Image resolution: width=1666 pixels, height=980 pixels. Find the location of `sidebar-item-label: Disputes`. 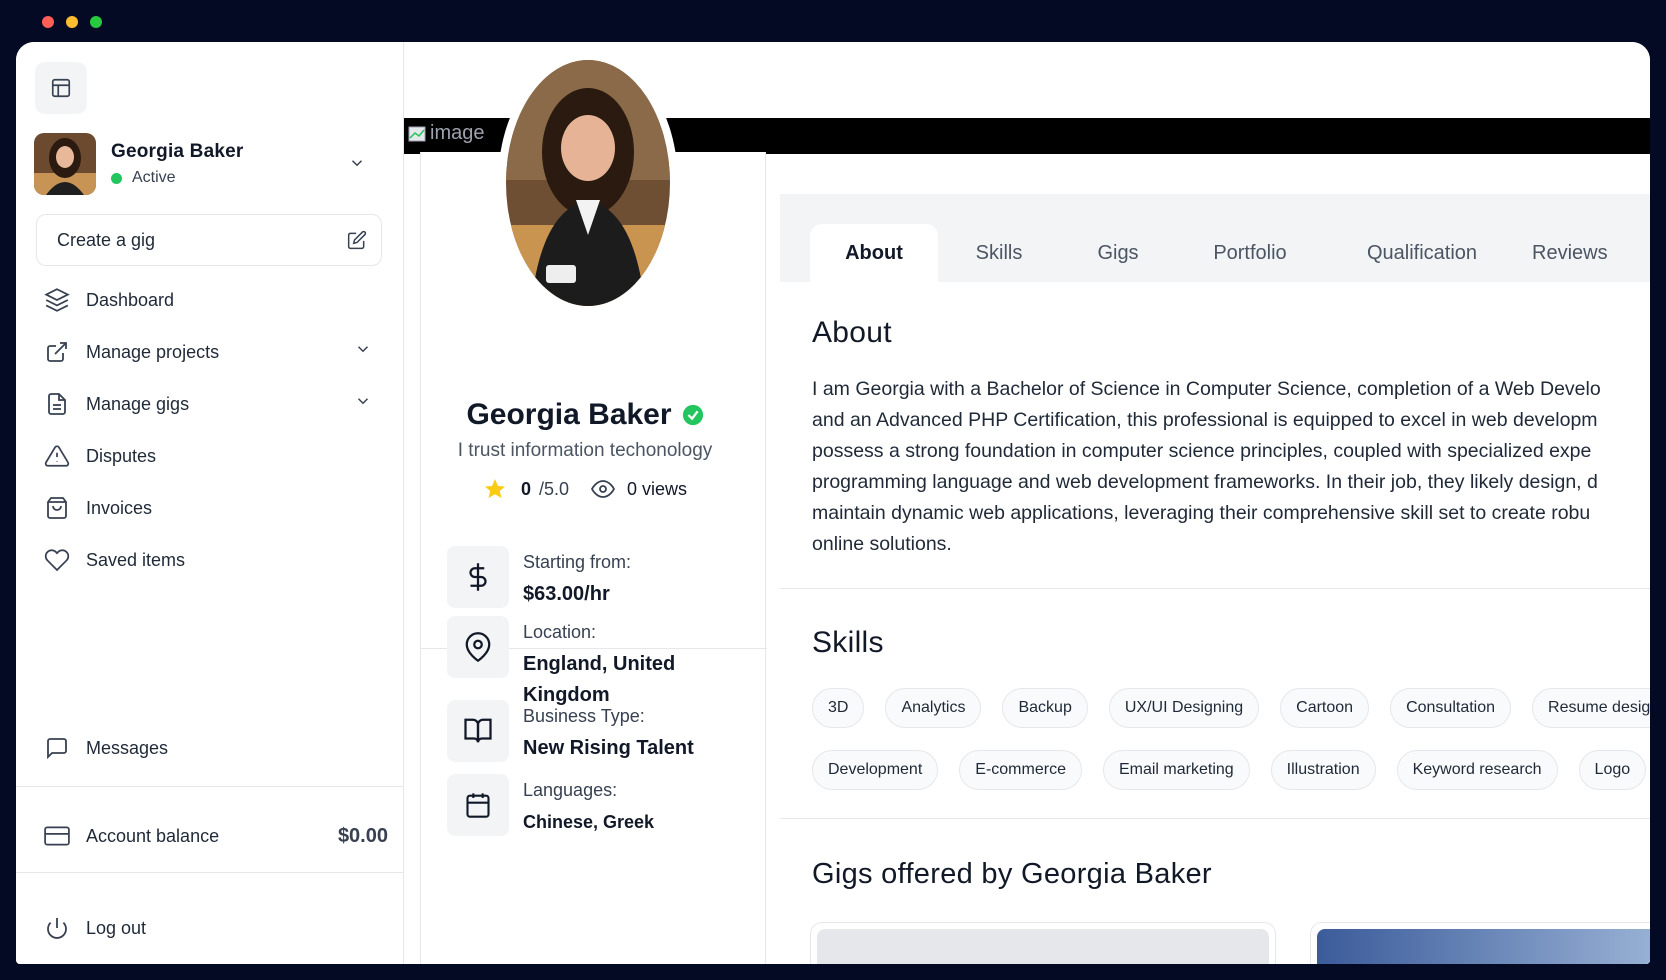

sidebar-item-label: Disputes is located at coordinates (121, 455).